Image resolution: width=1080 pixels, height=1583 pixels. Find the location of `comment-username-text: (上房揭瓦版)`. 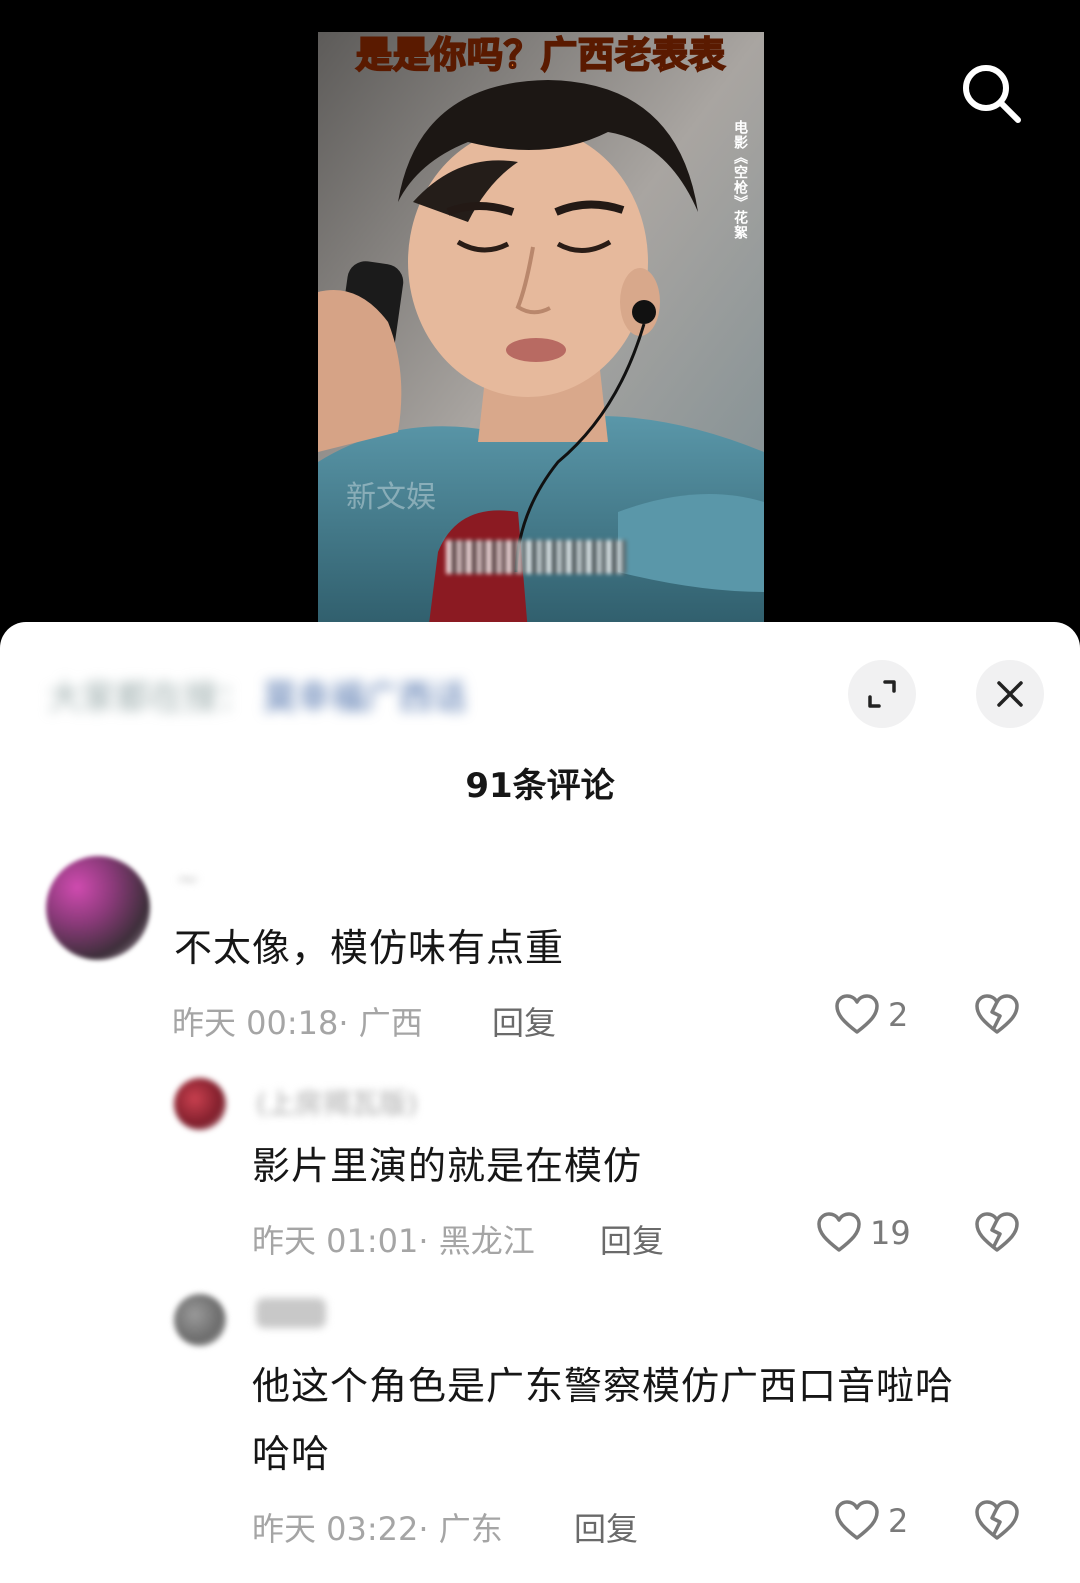

comment-username-text: (上房揭瓦版) is located at coordinates (337, 1103).